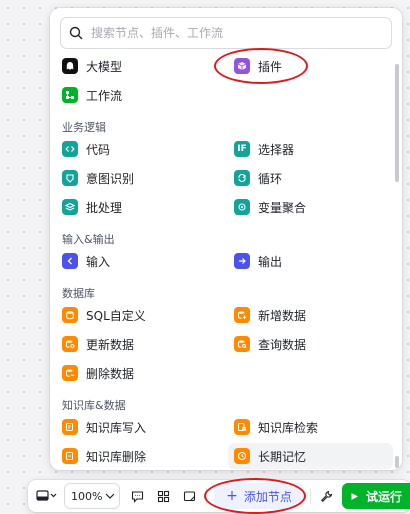 This screenshot has width=410, height=514. I want to click on monitor-icon, so click(46, 495).